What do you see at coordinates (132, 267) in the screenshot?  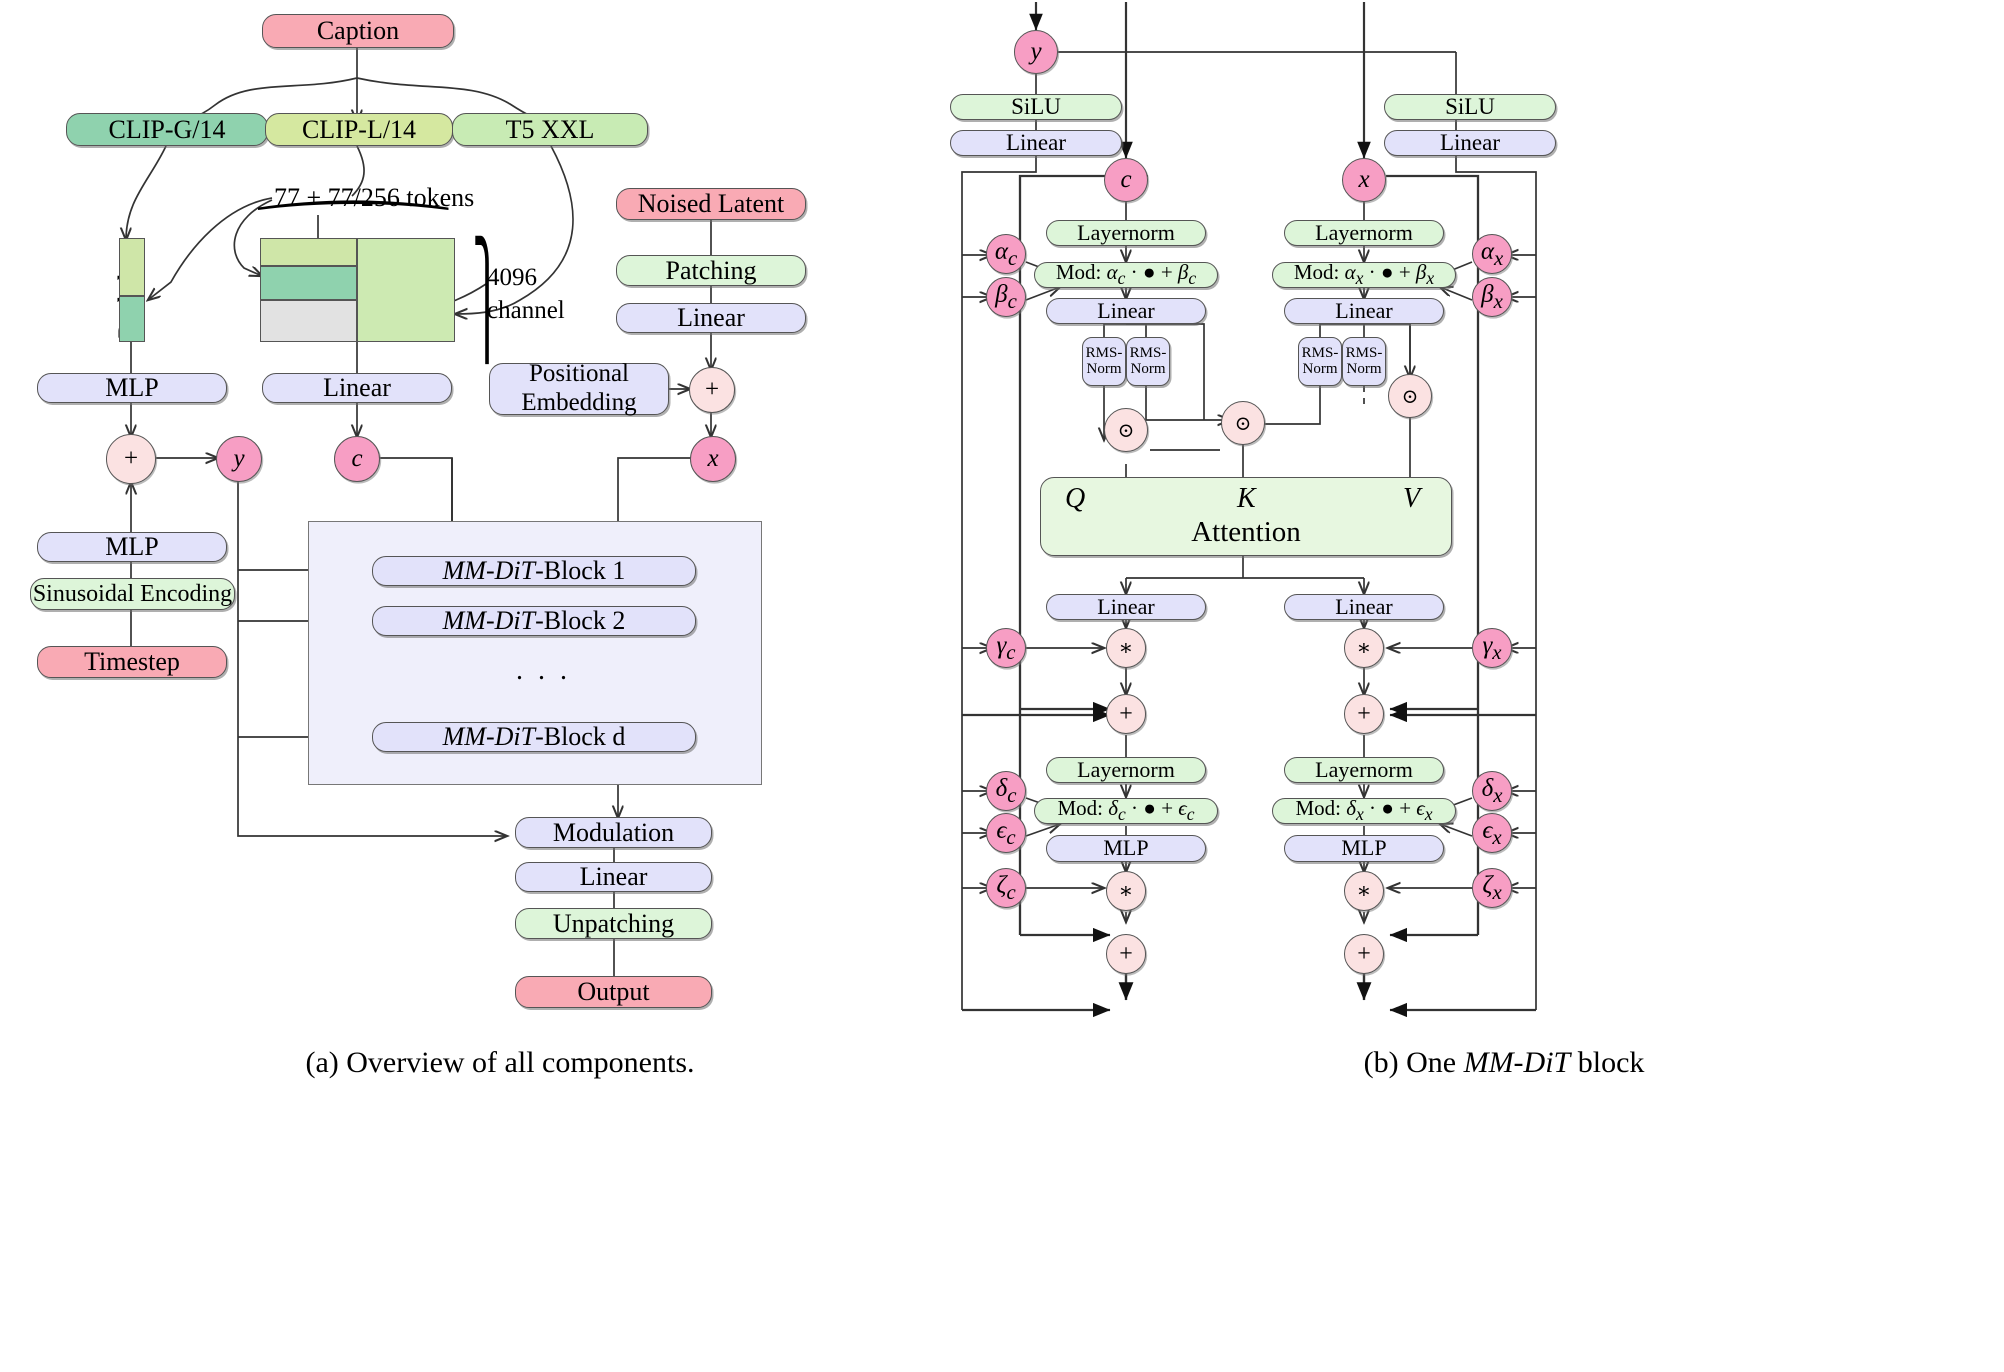 I see `pooled-matrix-top` at bounding box center [132, 267].